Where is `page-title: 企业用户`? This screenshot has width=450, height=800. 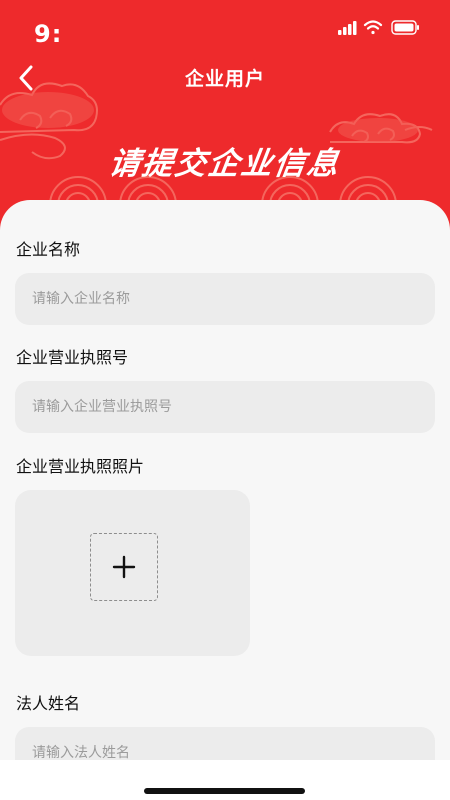
page-title: 企业用户 is located at coordinates (224, 79).